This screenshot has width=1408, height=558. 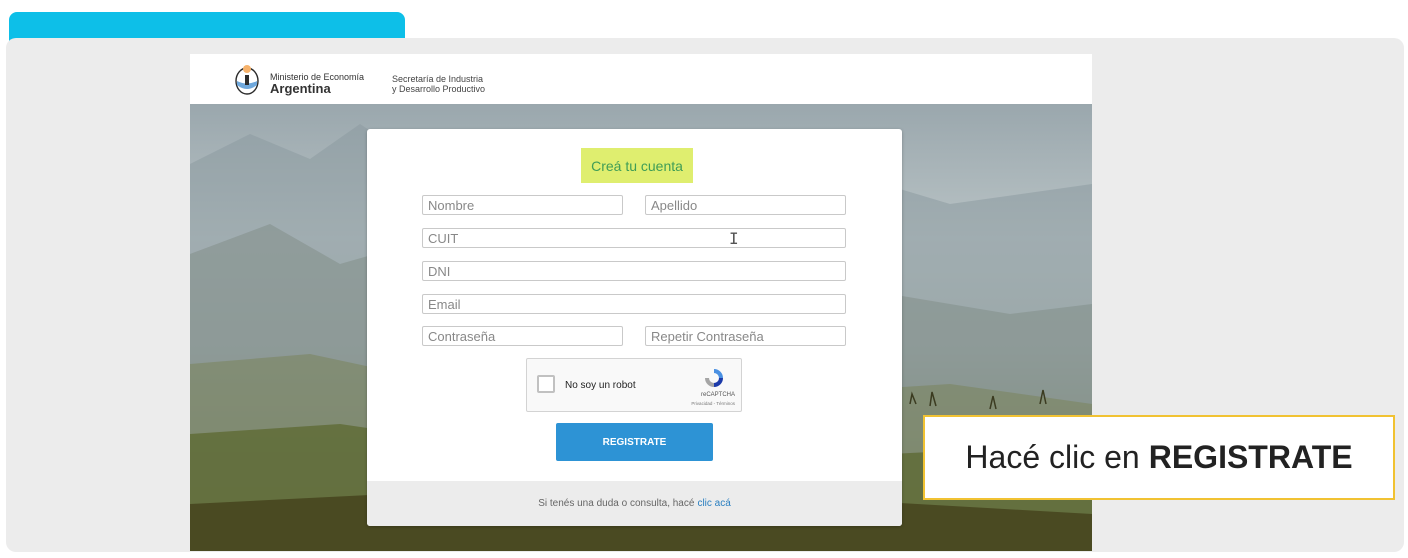 What do you see at coordinates (1250, 457) in the screenshot?
I see `callout-emphasis: REGISTRATE` at bounding box center [1250, 457].